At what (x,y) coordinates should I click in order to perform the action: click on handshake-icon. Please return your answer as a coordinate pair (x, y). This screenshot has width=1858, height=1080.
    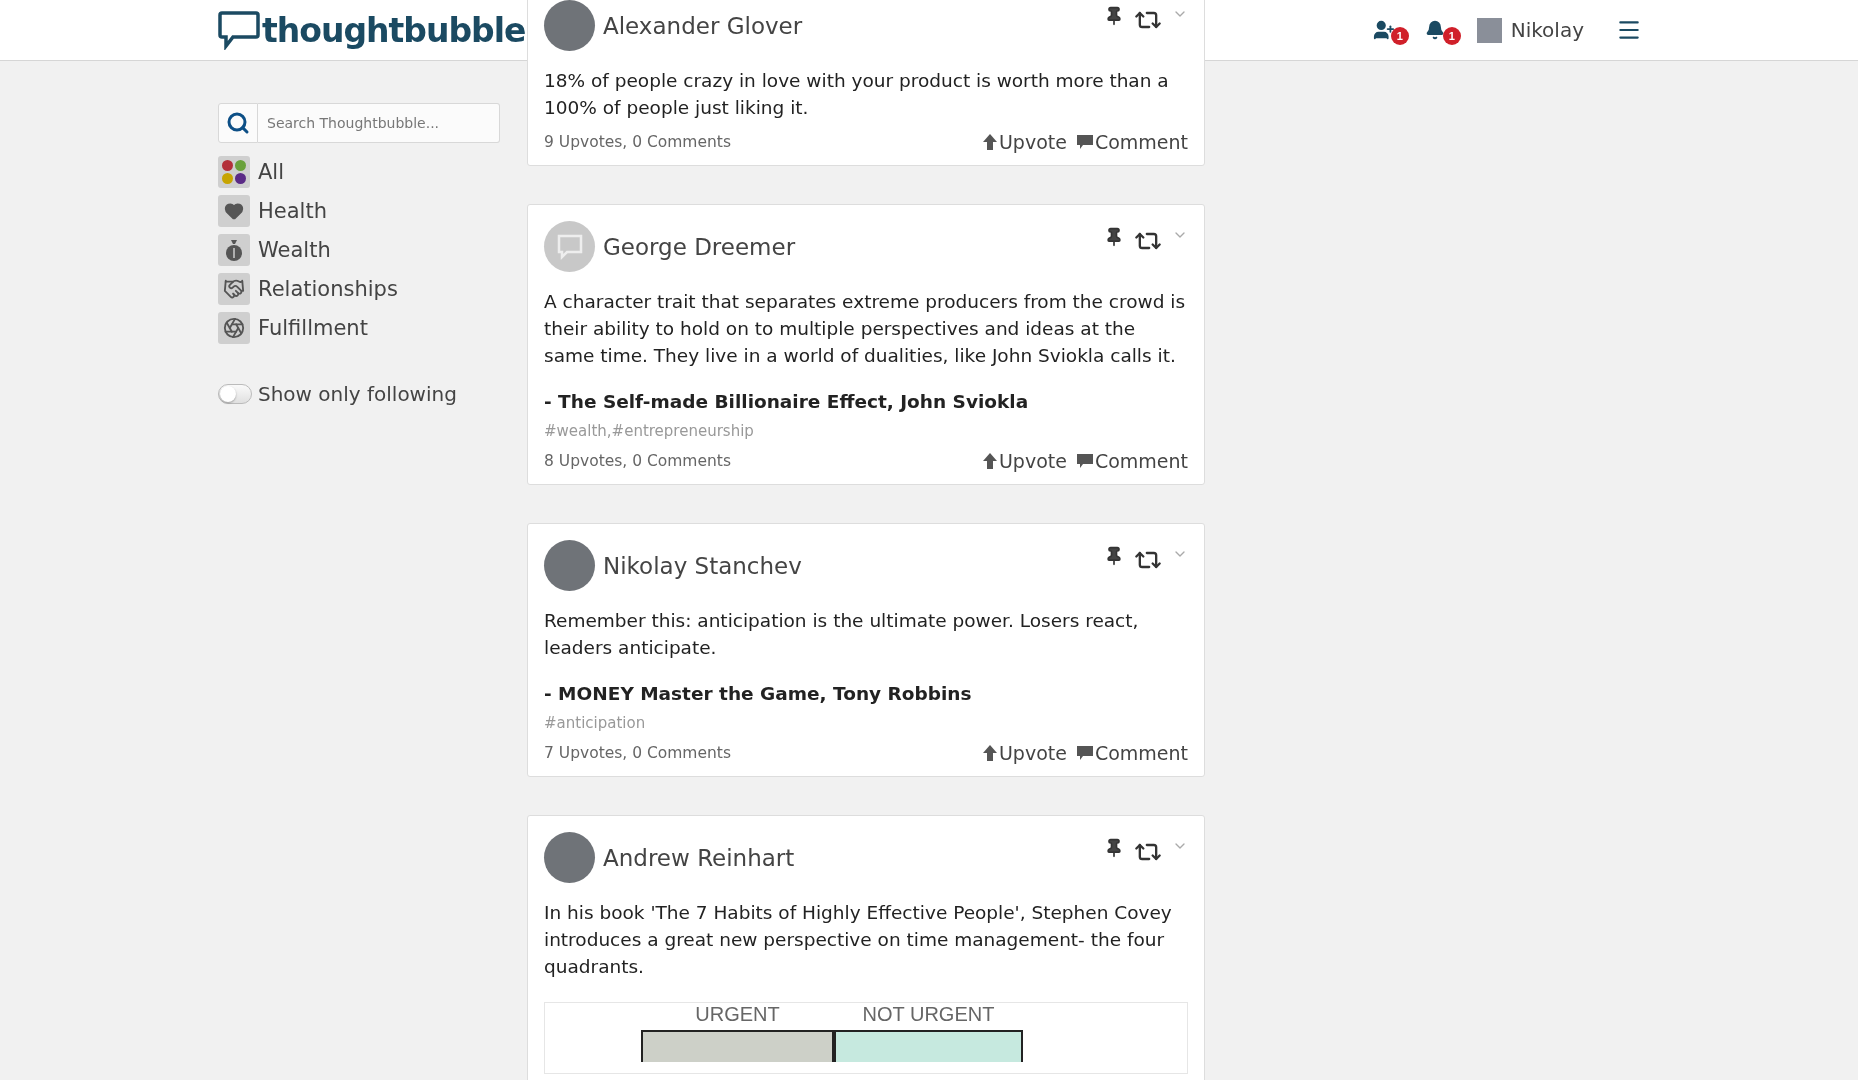
    Looking at the image, I should click on (234, 289).